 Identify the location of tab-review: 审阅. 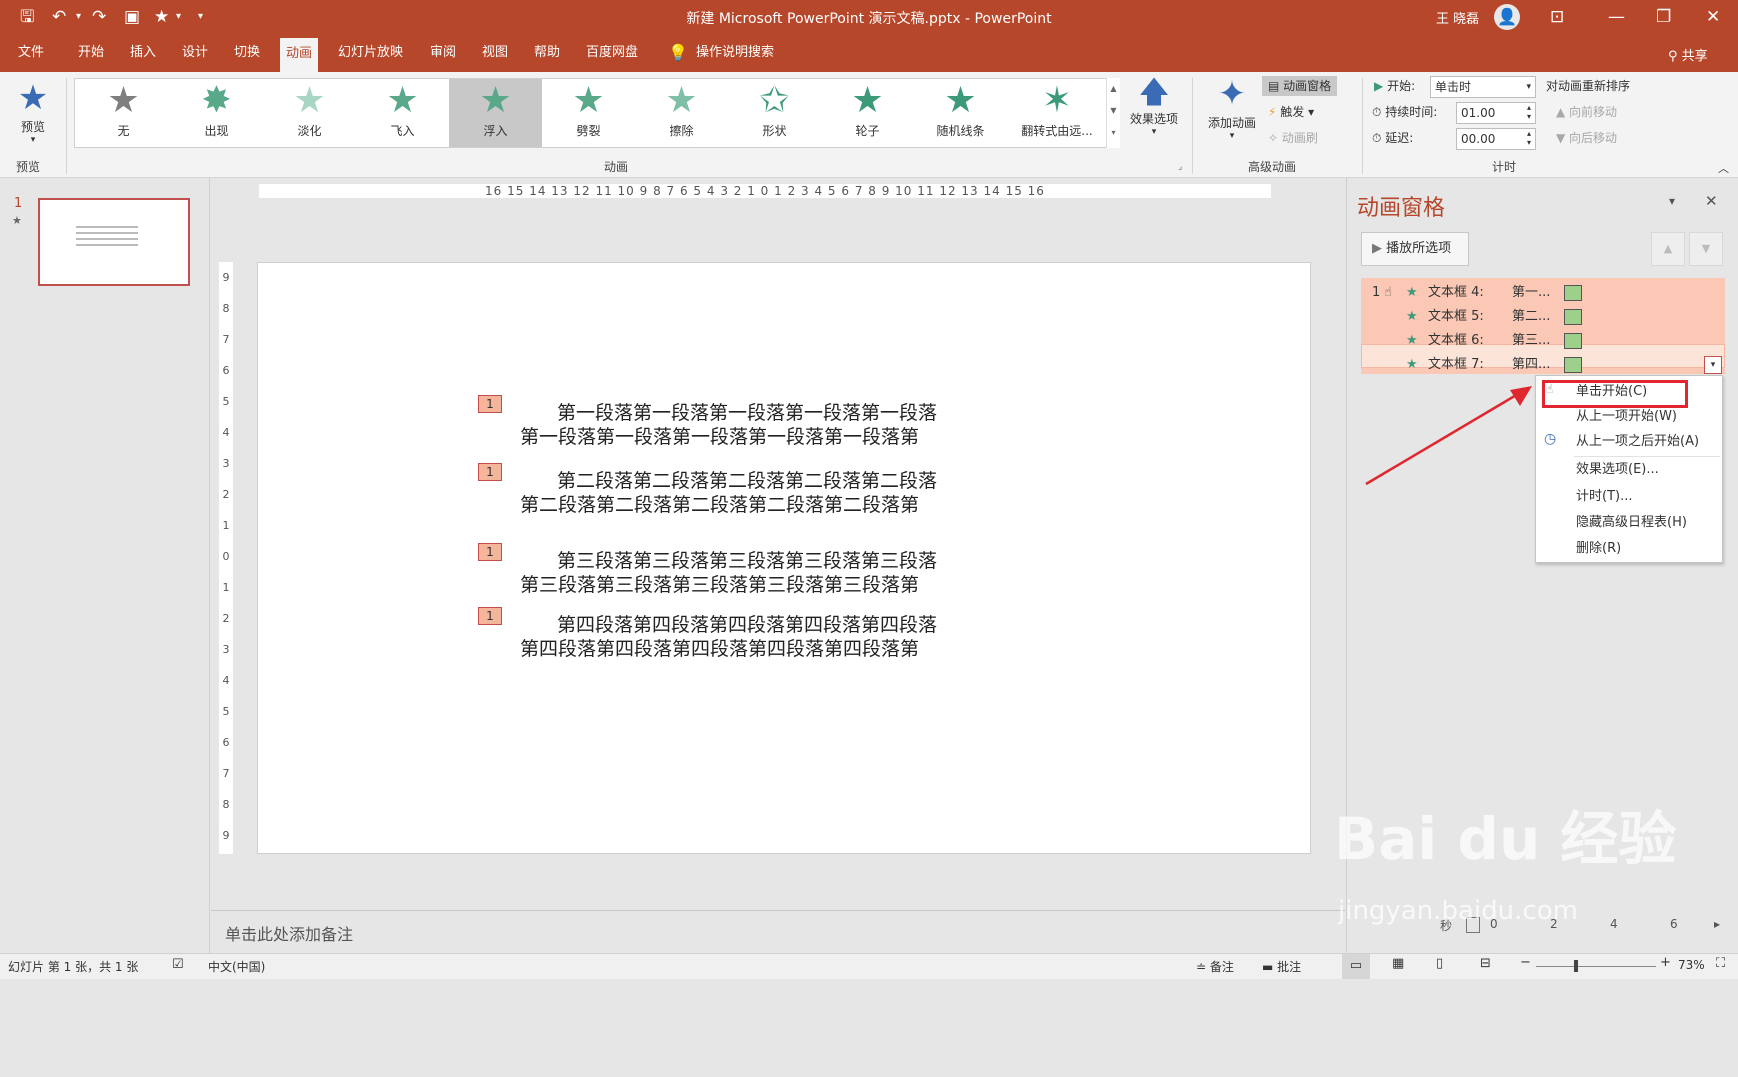
(443, 53).